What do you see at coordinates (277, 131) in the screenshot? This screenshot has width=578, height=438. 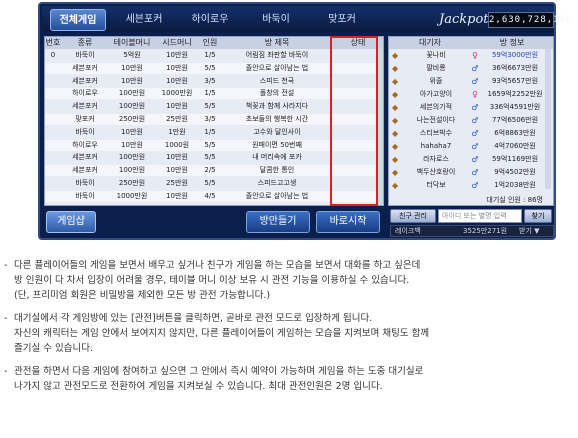 I see `room-title: 고수와 달인사이` at bounding box center [277, 131].